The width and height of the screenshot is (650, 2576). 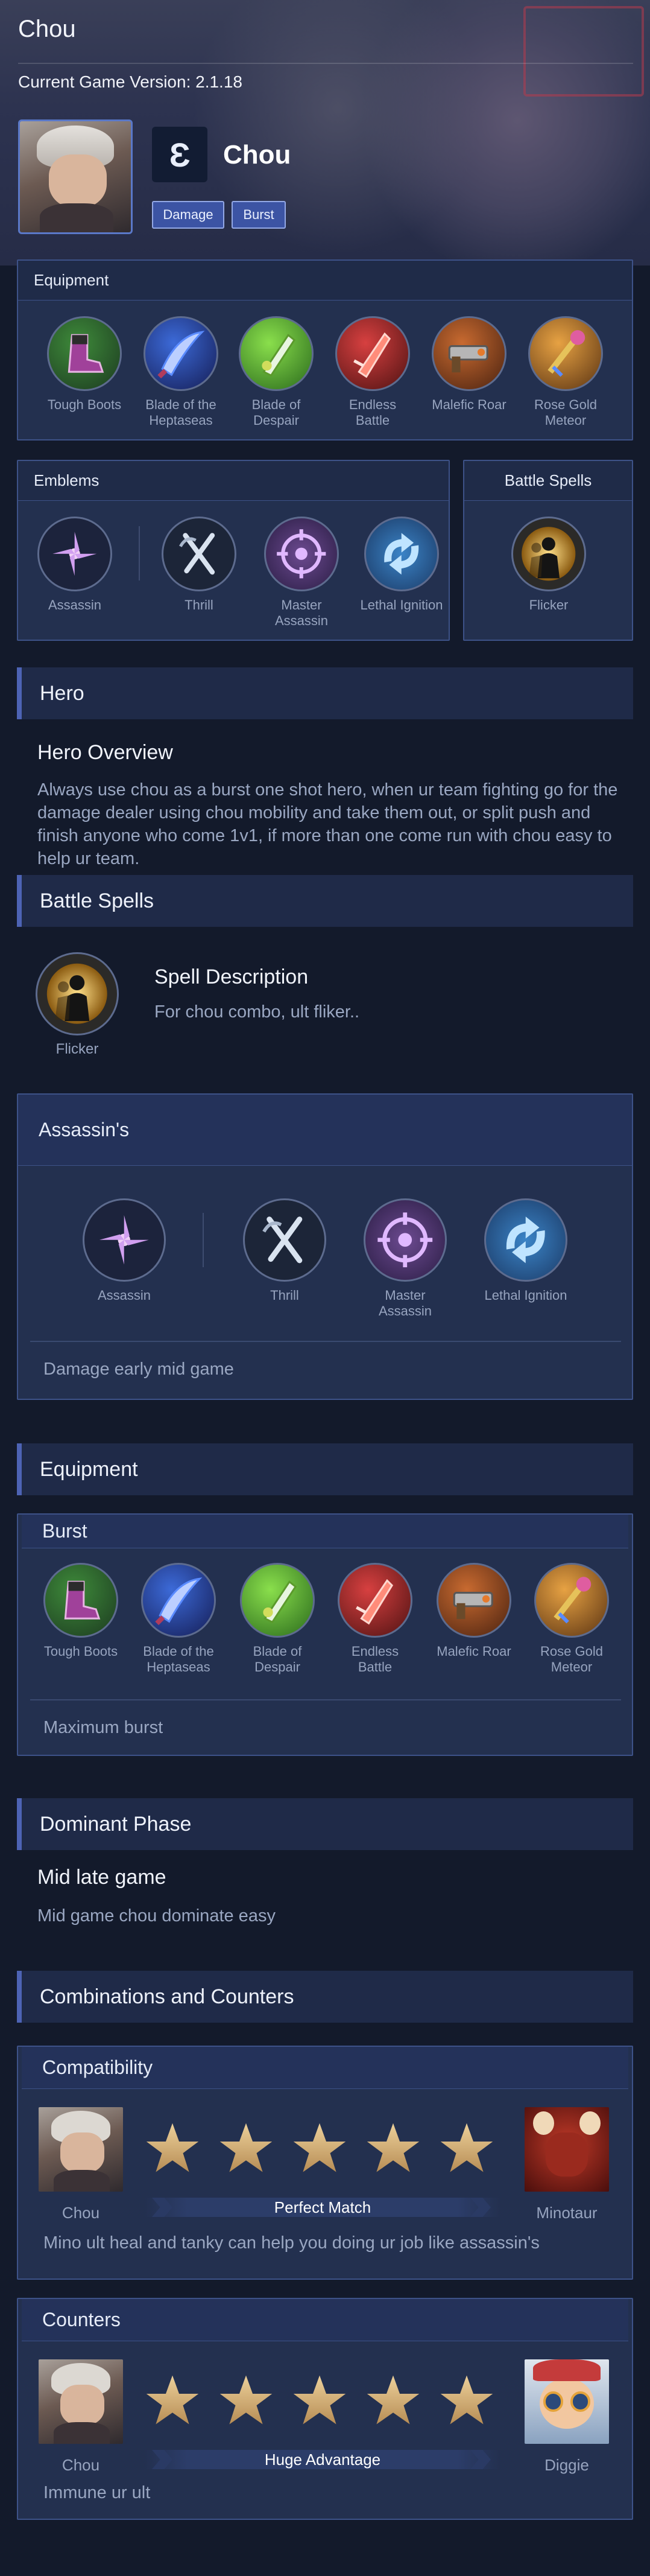 I want to click on hero-name: Chou, so click(x=257, y=155).